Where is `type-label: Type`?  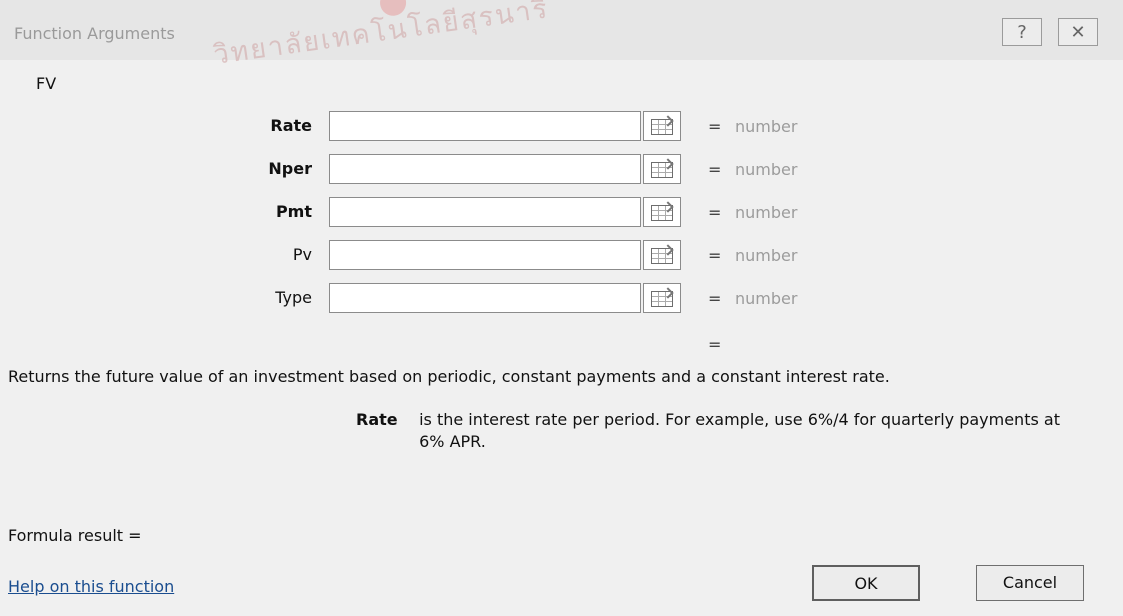 type-label: Type is located at coordinates (293, 297).